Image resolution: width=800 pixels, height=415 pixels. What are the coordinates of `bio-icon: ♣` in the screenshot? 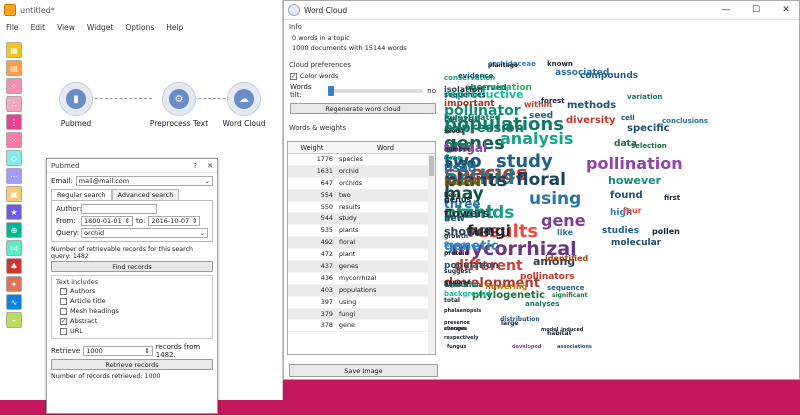 It's located at (14, 266).